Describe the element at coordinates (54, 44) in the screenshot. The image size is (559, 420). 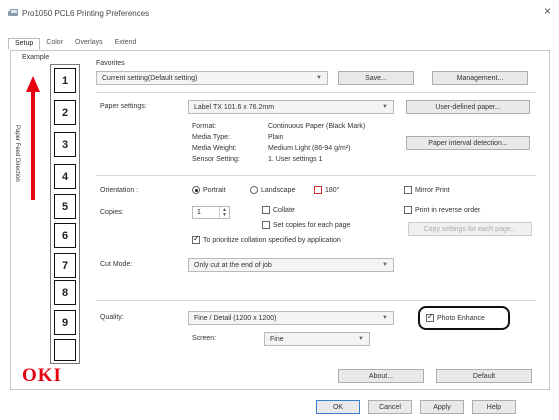
I see `tab-color: Color` at that location.